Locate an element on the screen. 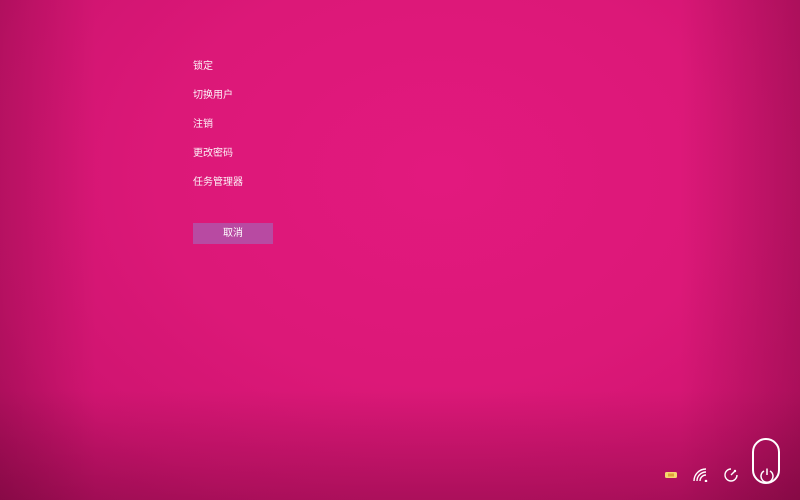  menu-item-task-manager: 任务管理器 is located at coordinates (218, 188).